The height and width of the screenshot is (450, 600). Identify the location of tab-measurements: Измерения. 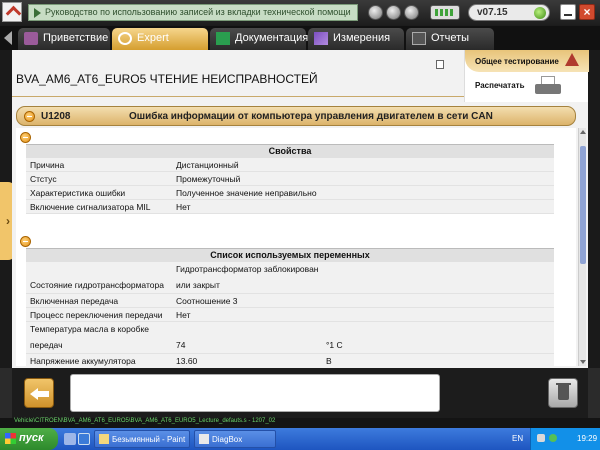
(356, 39).